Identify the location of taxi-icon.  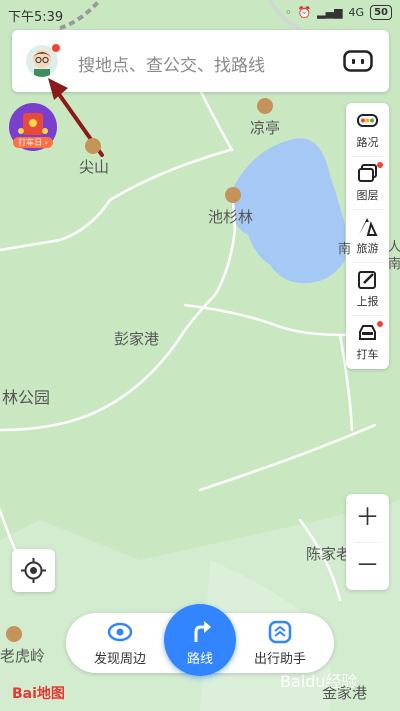
(367, 332).